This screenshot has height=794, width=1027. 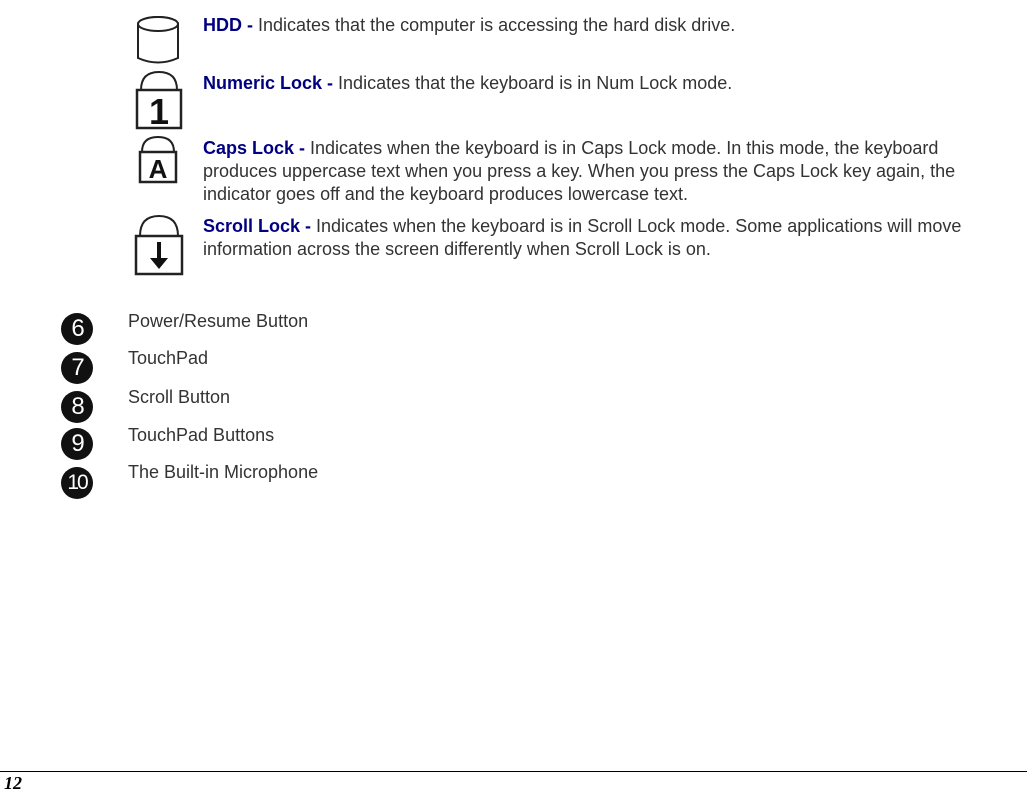 What do you see at coordinates (260, 226) in the screenshot?
I see `indicator-title: Scroll Lock -` at bounding box center [260, 226].